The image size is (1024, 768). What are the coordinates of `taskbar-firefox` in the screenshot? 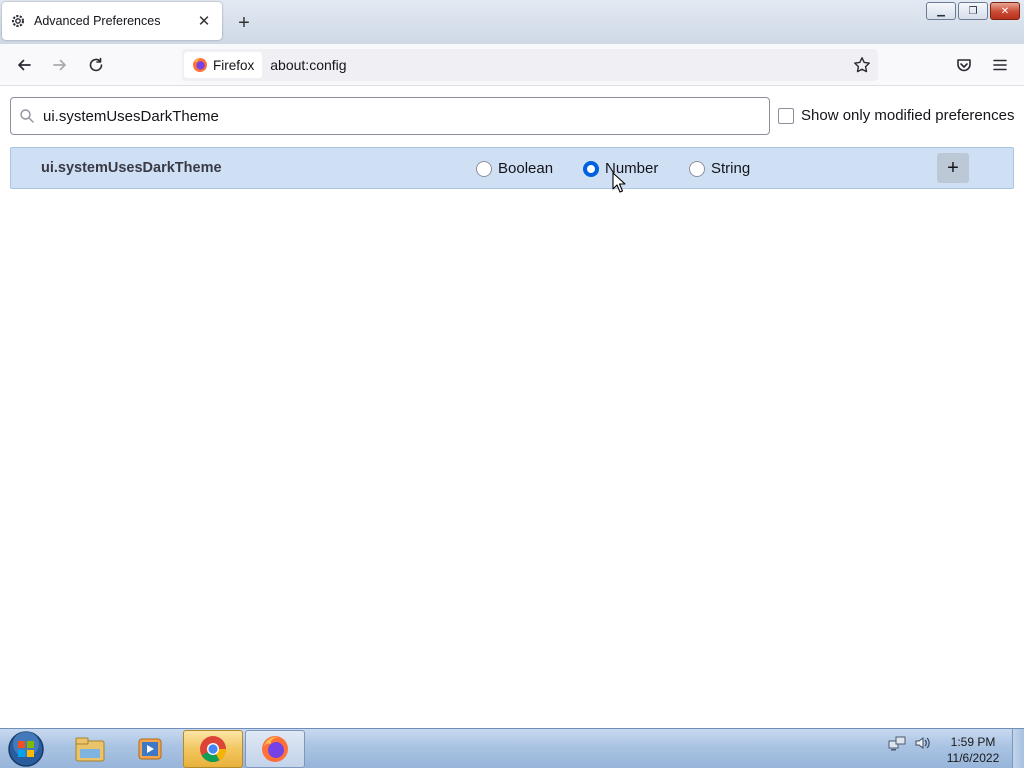 It's located at (275, 749).